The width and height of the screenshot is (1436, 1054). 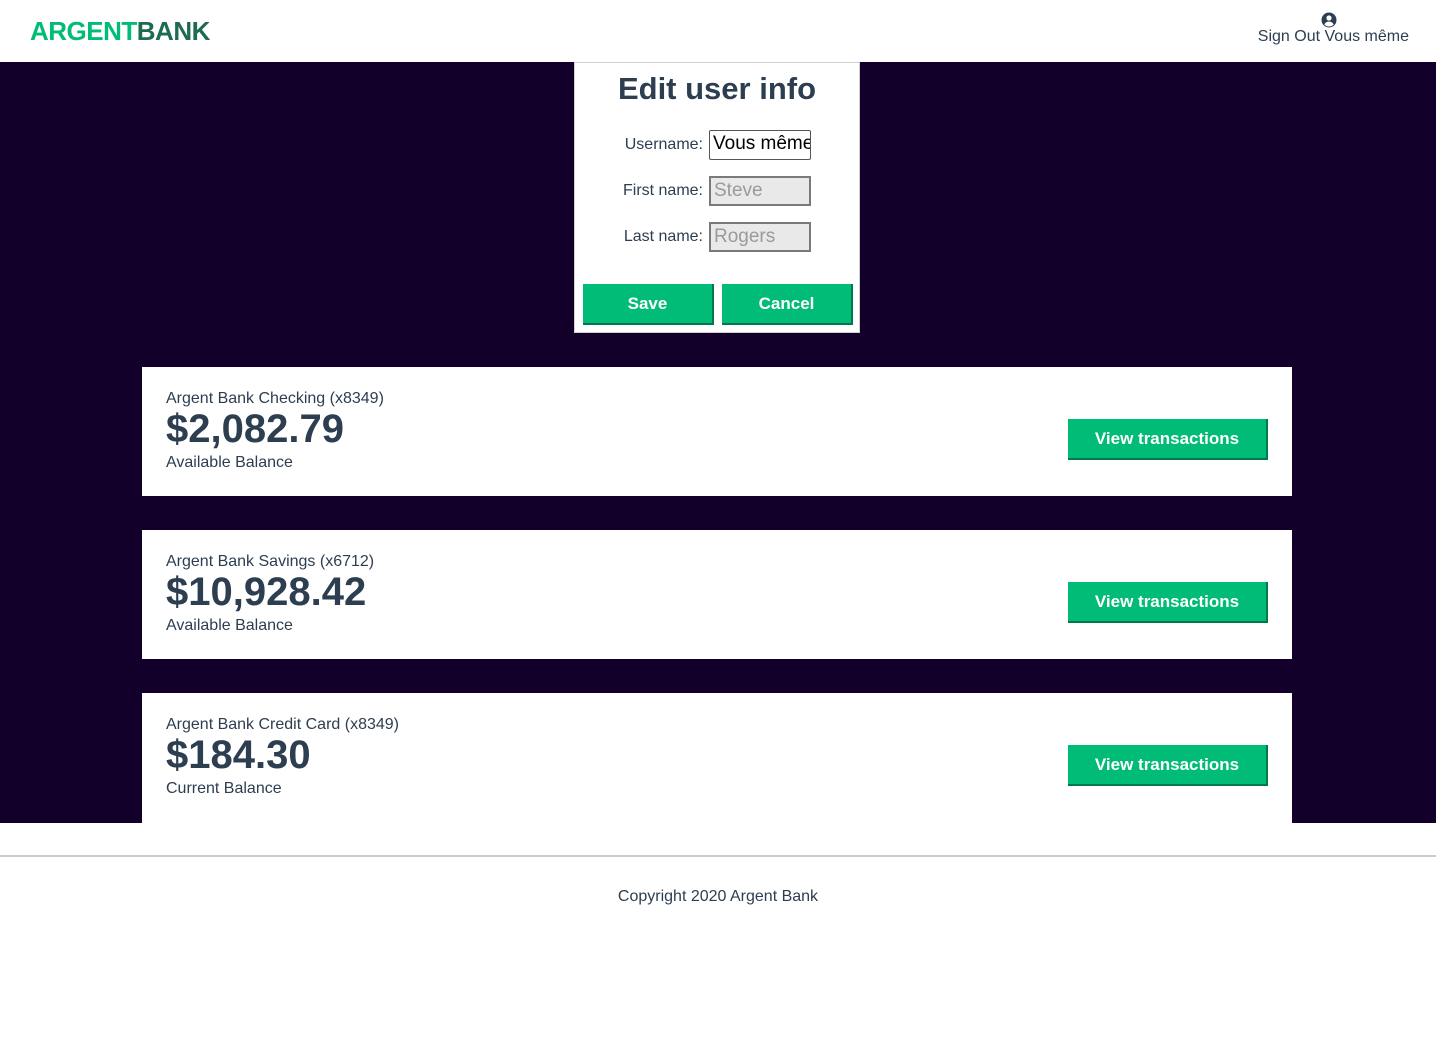 What do you see at coordinates (1329, 20) in the screenshot?
I see `user-circle-icon` at bounding box center [1329, 20].